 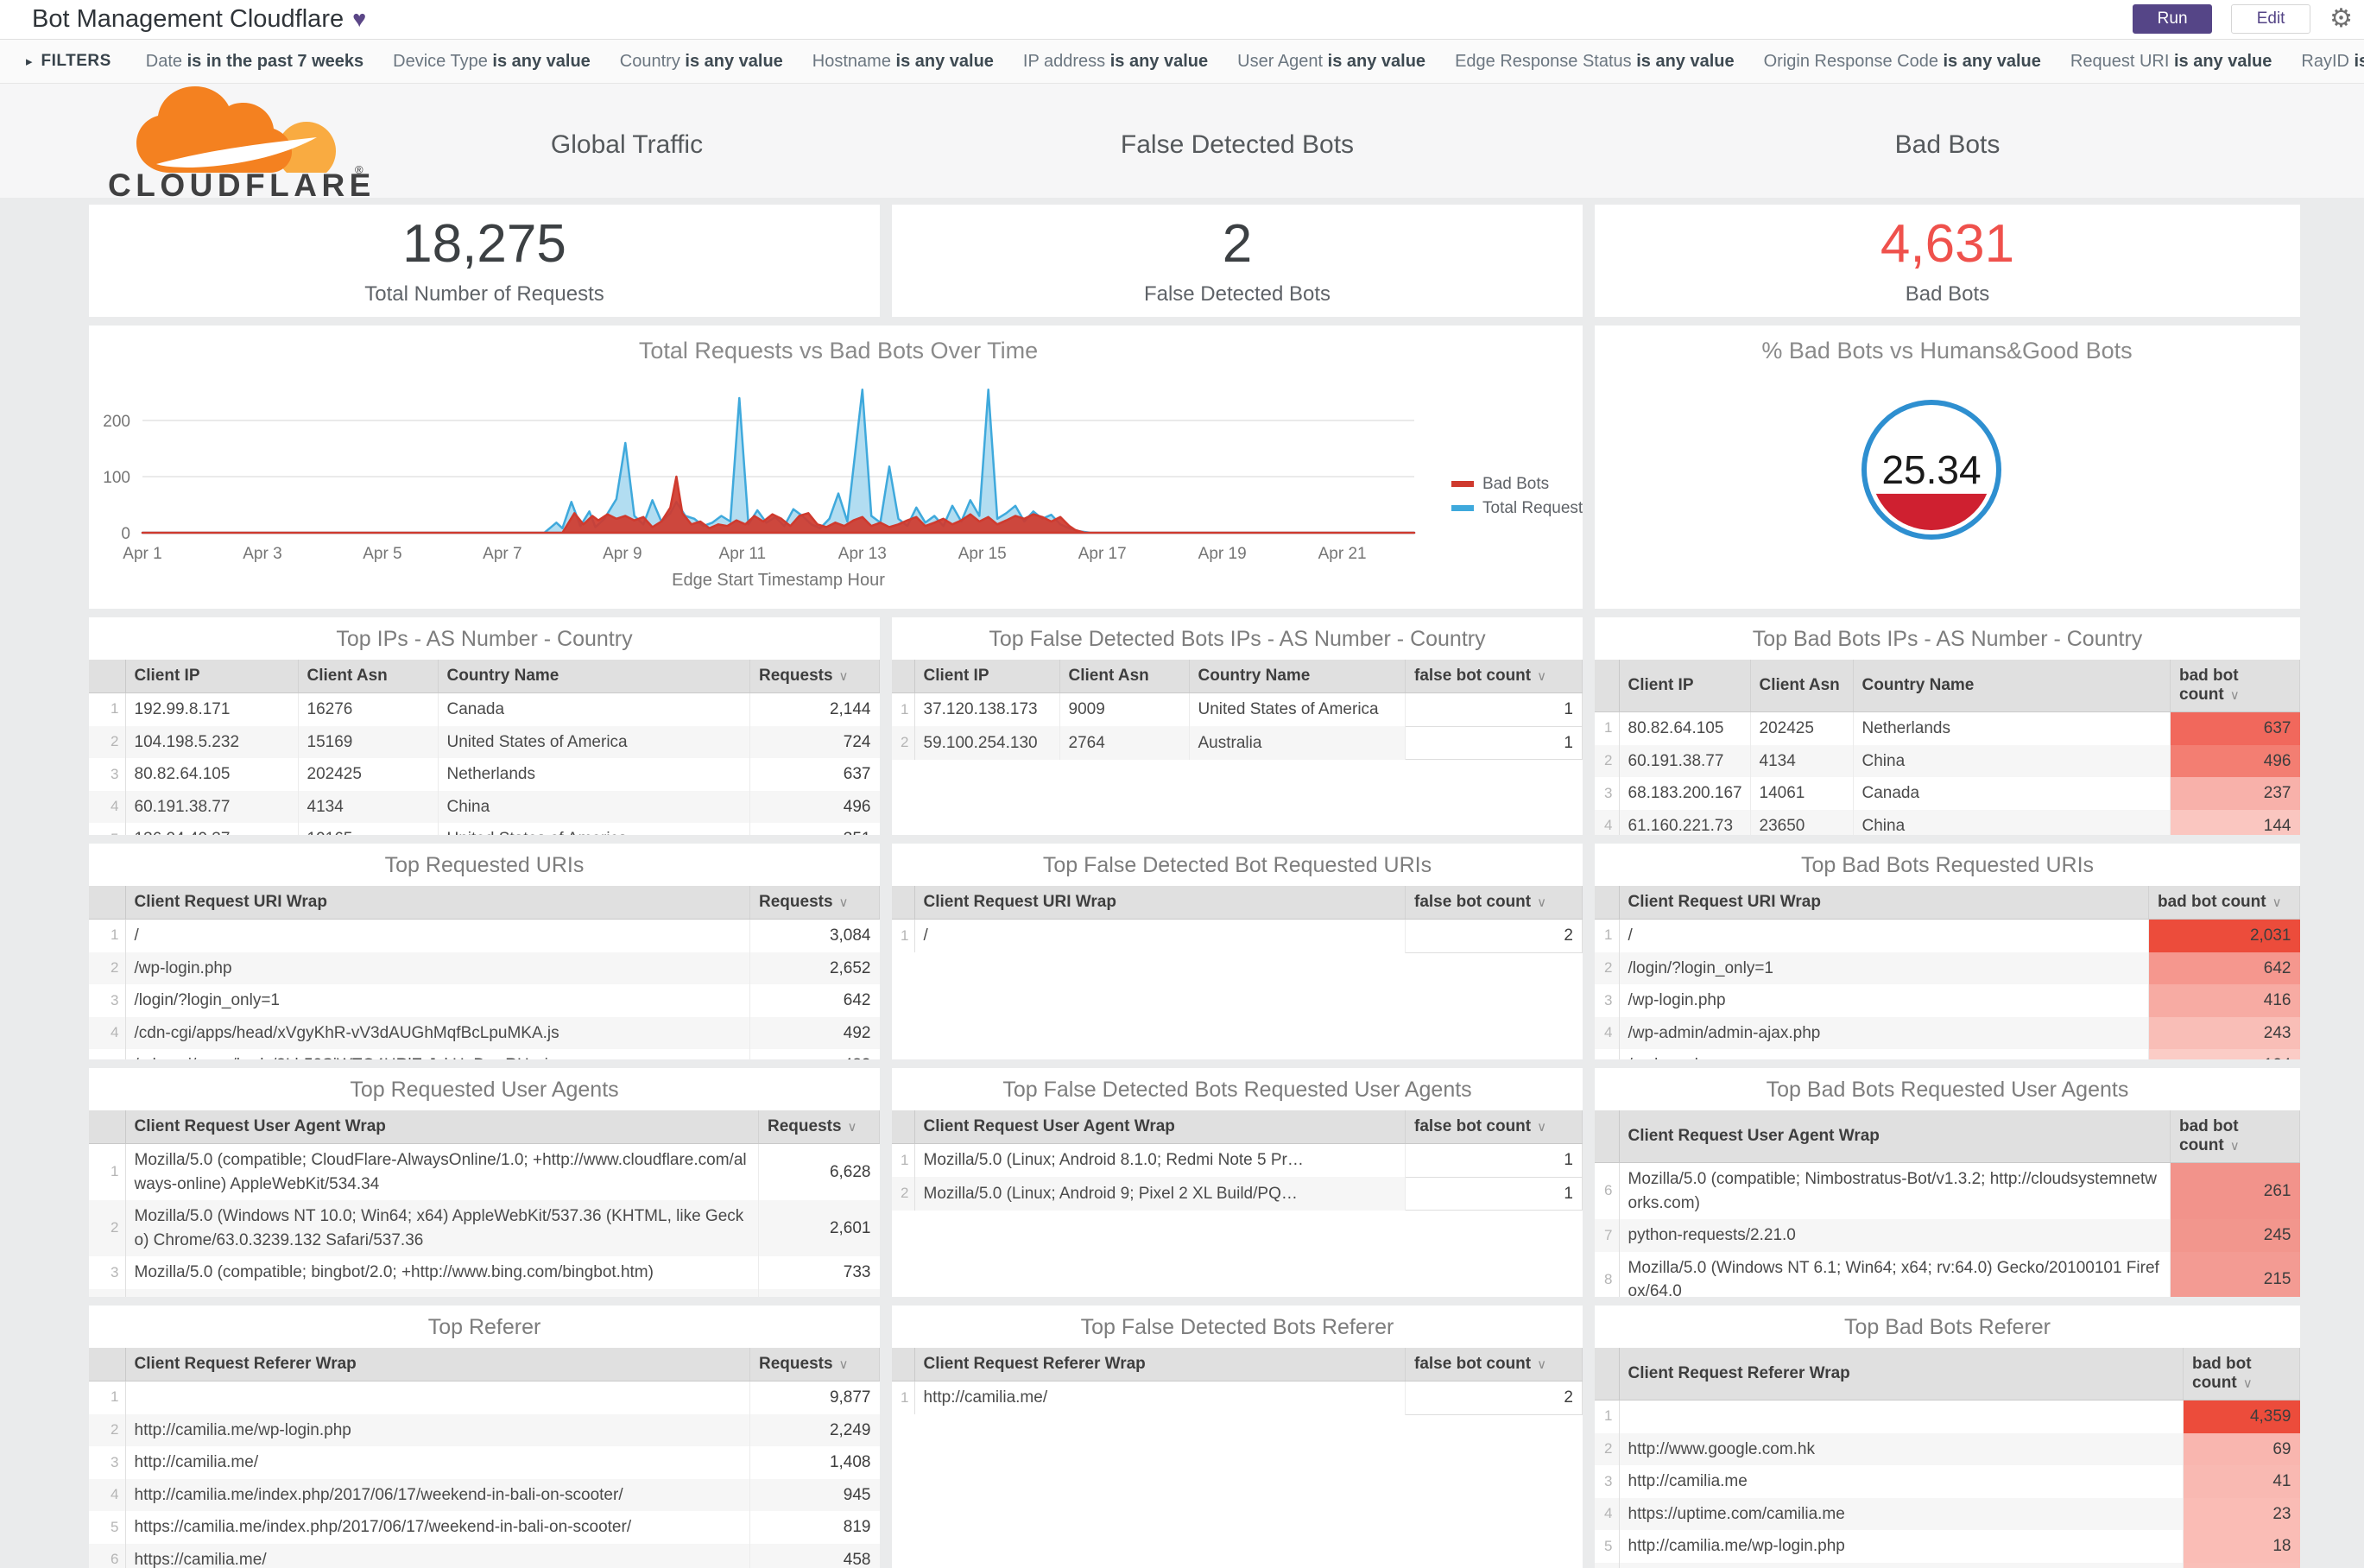 I want to click on gear-icon: ⚙, so click(x=2341, y=19).